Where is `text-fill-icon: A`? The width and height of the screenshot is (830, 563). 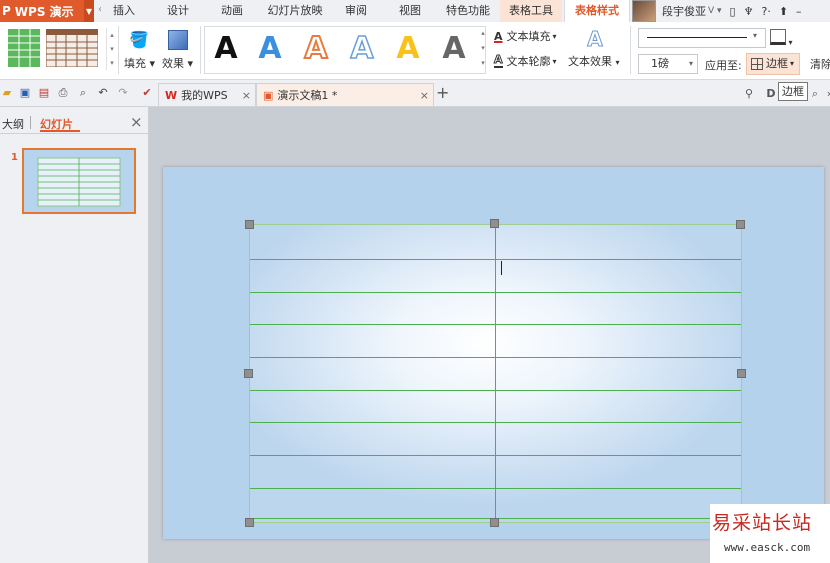
text-fill-icon: A is located at coordinates (498, 36).